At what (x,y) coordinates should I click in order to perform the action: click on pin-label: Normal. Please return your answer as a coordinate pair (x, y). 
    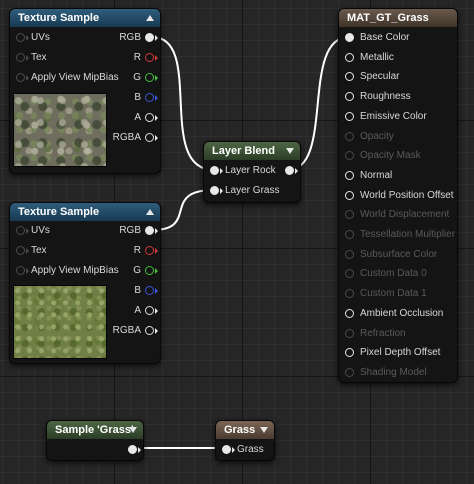
    Looking at the image, I should click on (376, 175).